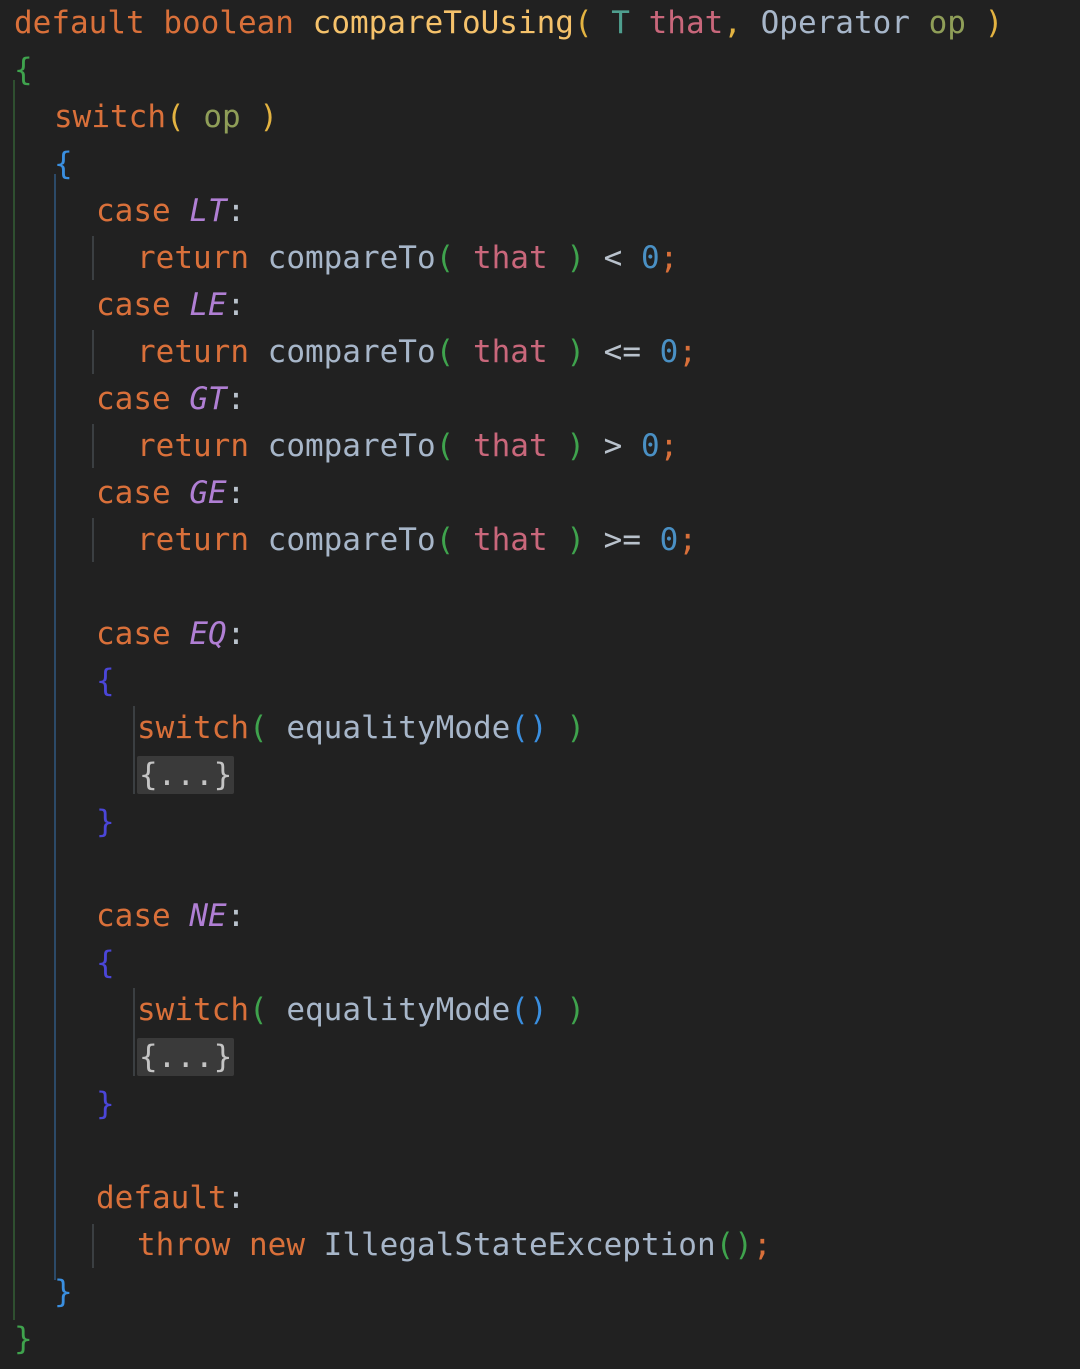  I want to click on token-enum-lt: LT, so click(208, 211).